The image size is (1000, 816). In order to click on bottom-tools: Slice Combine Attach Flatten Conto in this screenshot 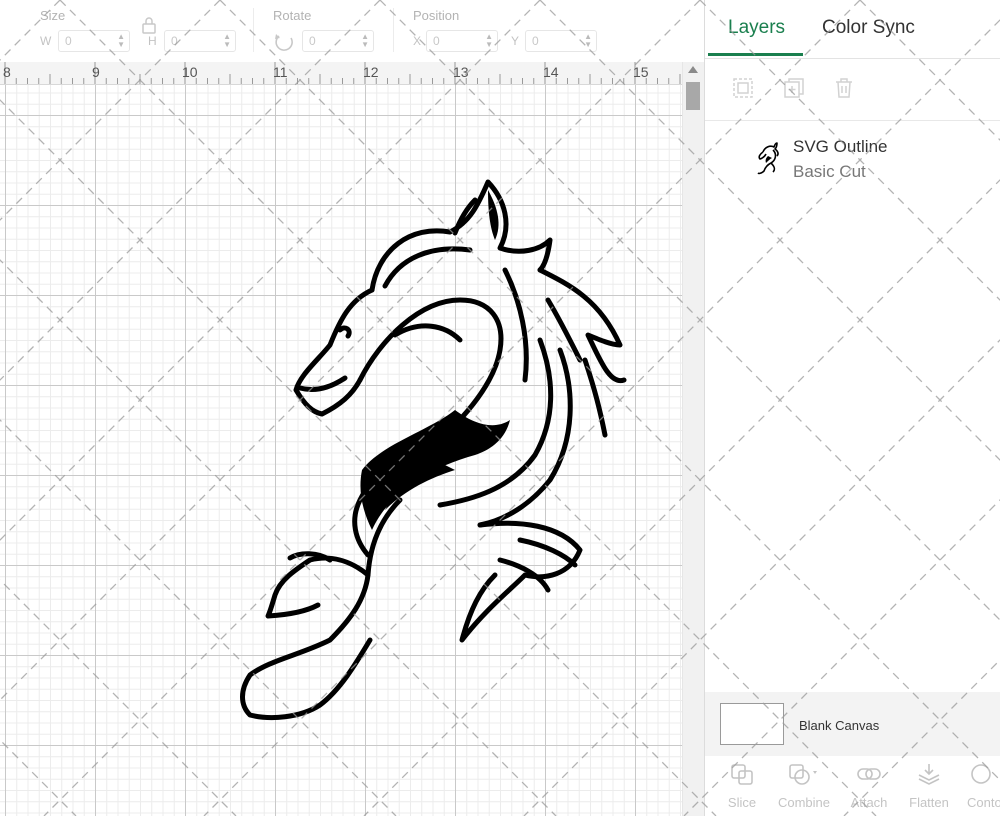, I will do `click(852, 786)`.